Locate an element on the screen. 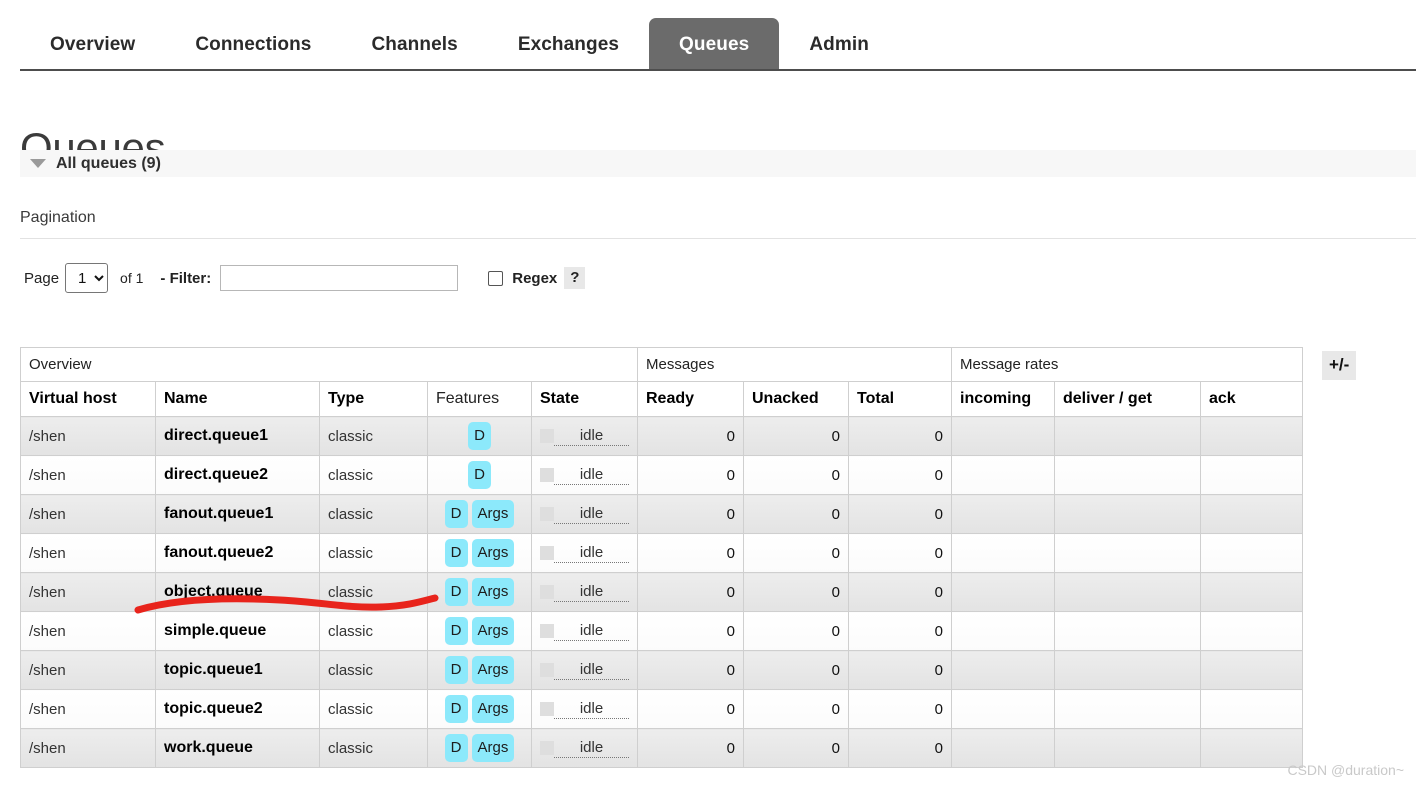 Image resolution: width=1416 pixels, height=787 pixels. table-row: /shen direct.queue2 classic Didle 0 0 0 is located at coordinates (661, 475).